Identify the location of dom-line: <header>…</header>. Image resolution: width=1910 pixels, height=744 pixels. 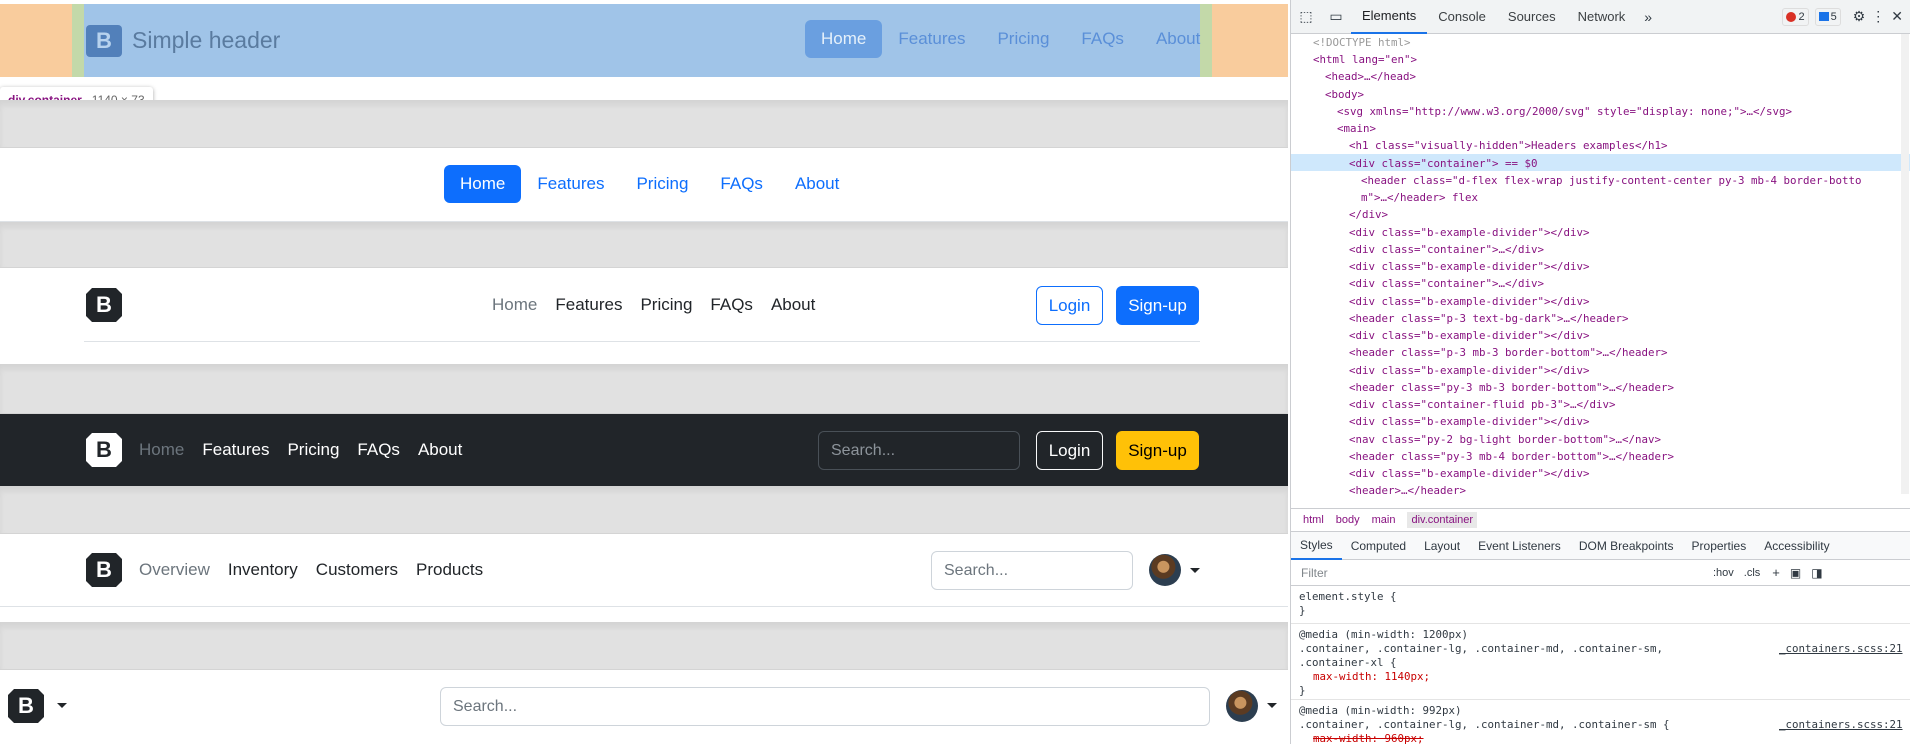
(1407, 490).